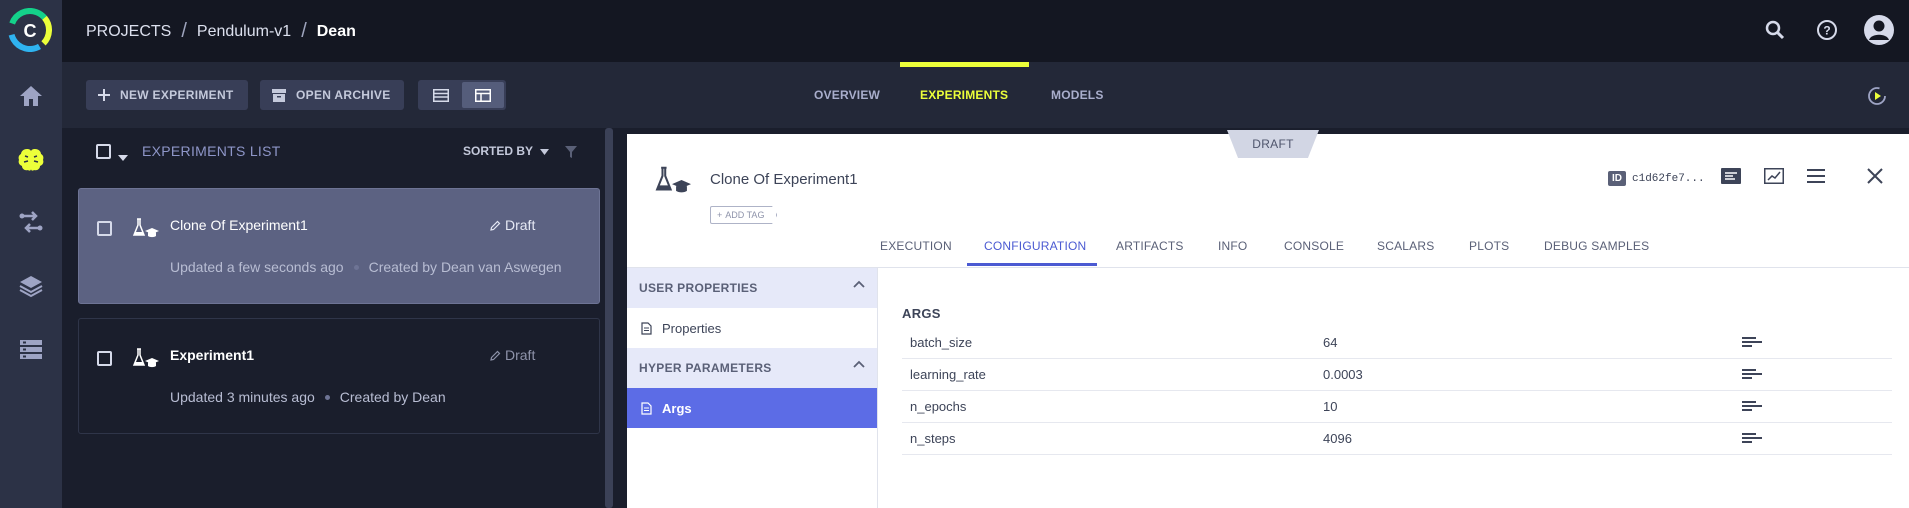  I want to click on home-icon, so click(31, 96).